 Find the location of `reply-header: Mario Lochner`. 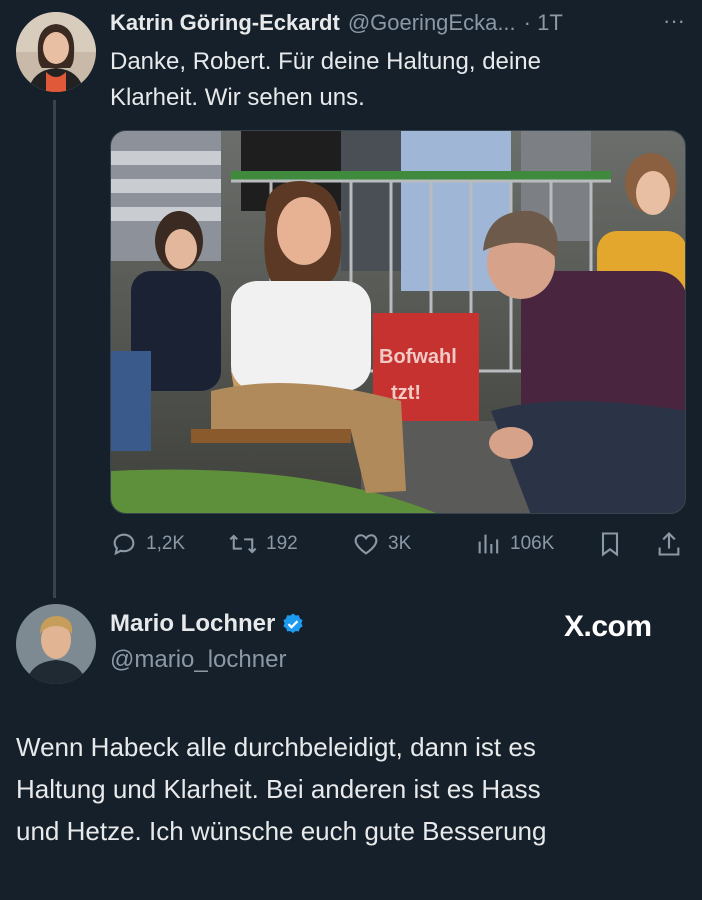

reply-header: Mario Lochner is located at coordinates (207, 624).